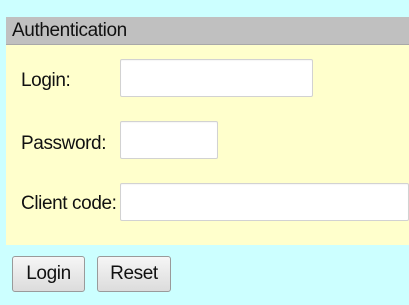 The height and width of the screenshot is (305, 409). I want to click on client-code-input, so click(264, 202).